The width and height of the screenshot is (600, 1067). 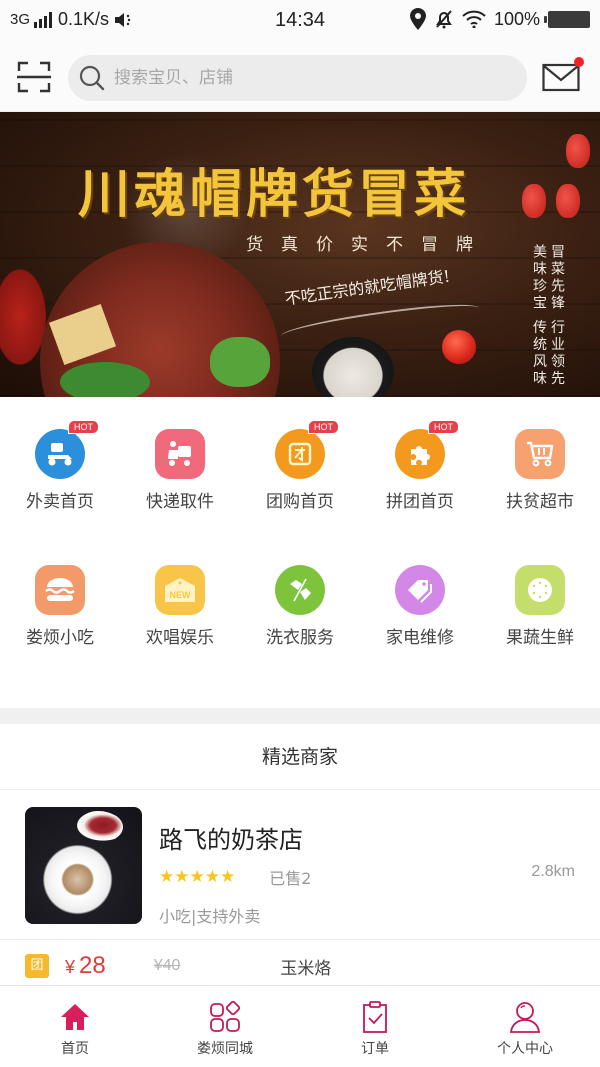 What do you see at coordinates (231, 840) in the screenshot?
I see `shop-name: 路飞的奶茶店` at bounding box center [231, 840].